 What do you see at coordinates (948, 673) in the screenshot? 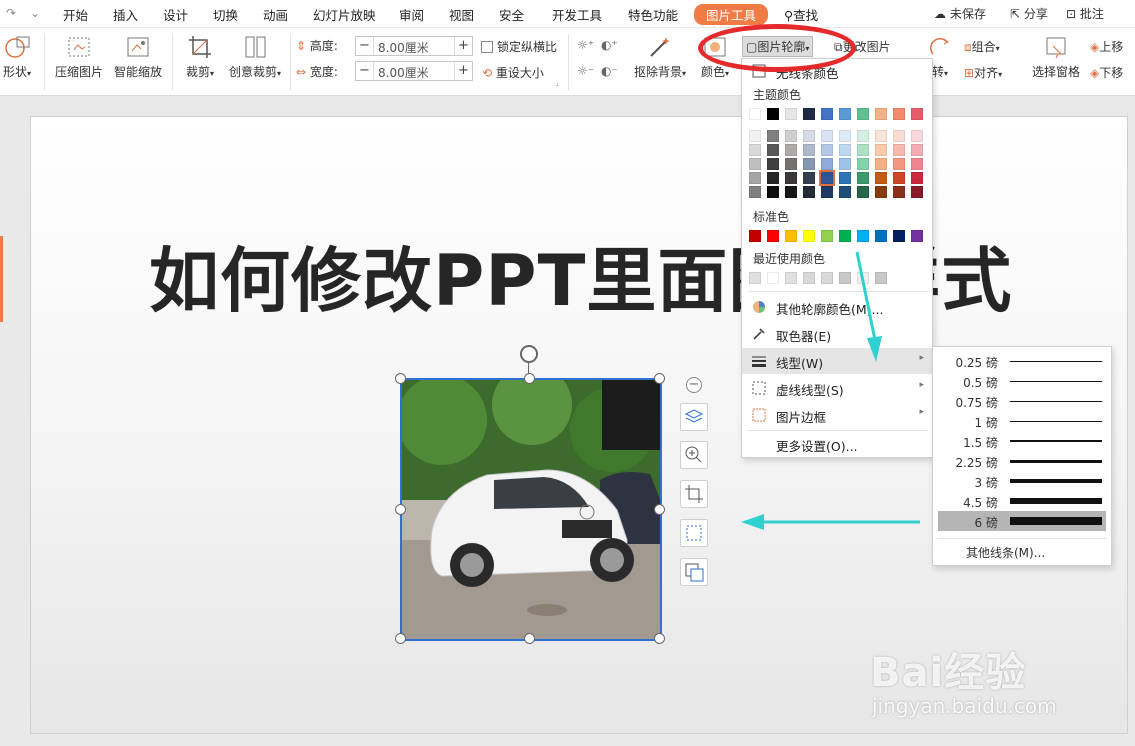
I see `watermark-logo: Bai经验` at bounding box center [948, 673].